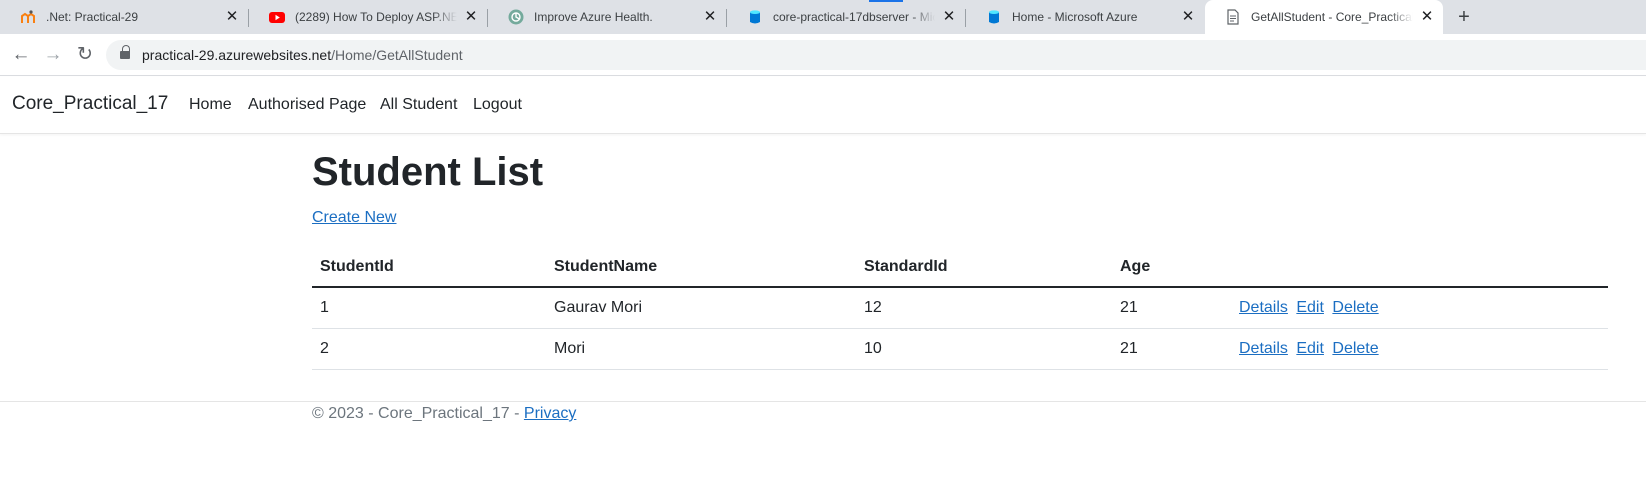  Describe the element at coordinates (701, 308) in the screenshot. I see `cell-studentname: Gaurav Mori` at that location.